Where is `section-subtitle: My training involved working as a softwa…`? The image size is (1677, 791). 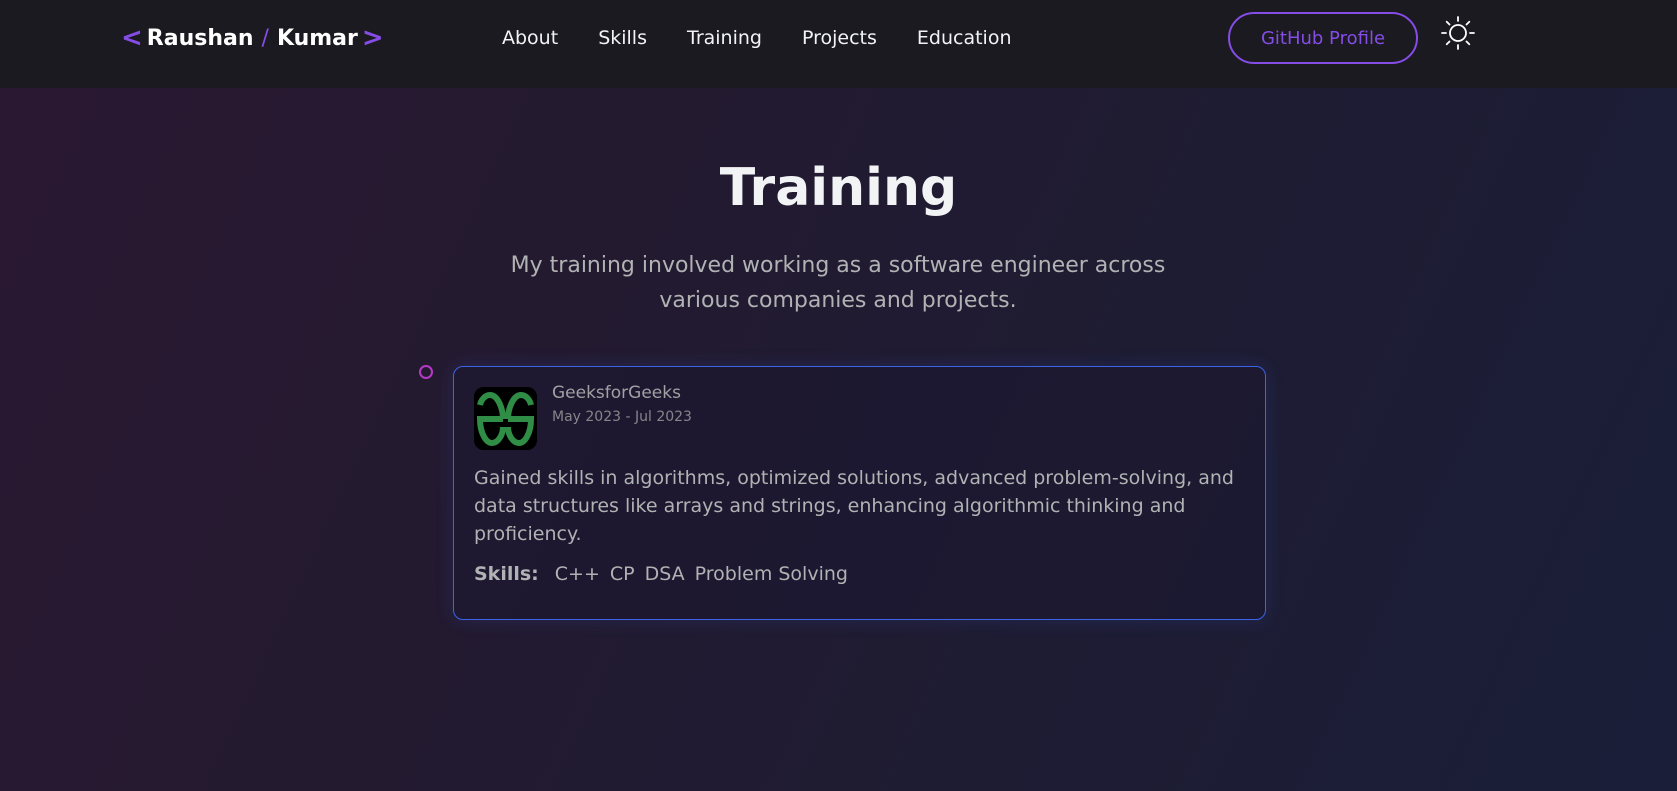 section-subtitle: My training involved working as a softwa… is located at coordinates (838, 283).